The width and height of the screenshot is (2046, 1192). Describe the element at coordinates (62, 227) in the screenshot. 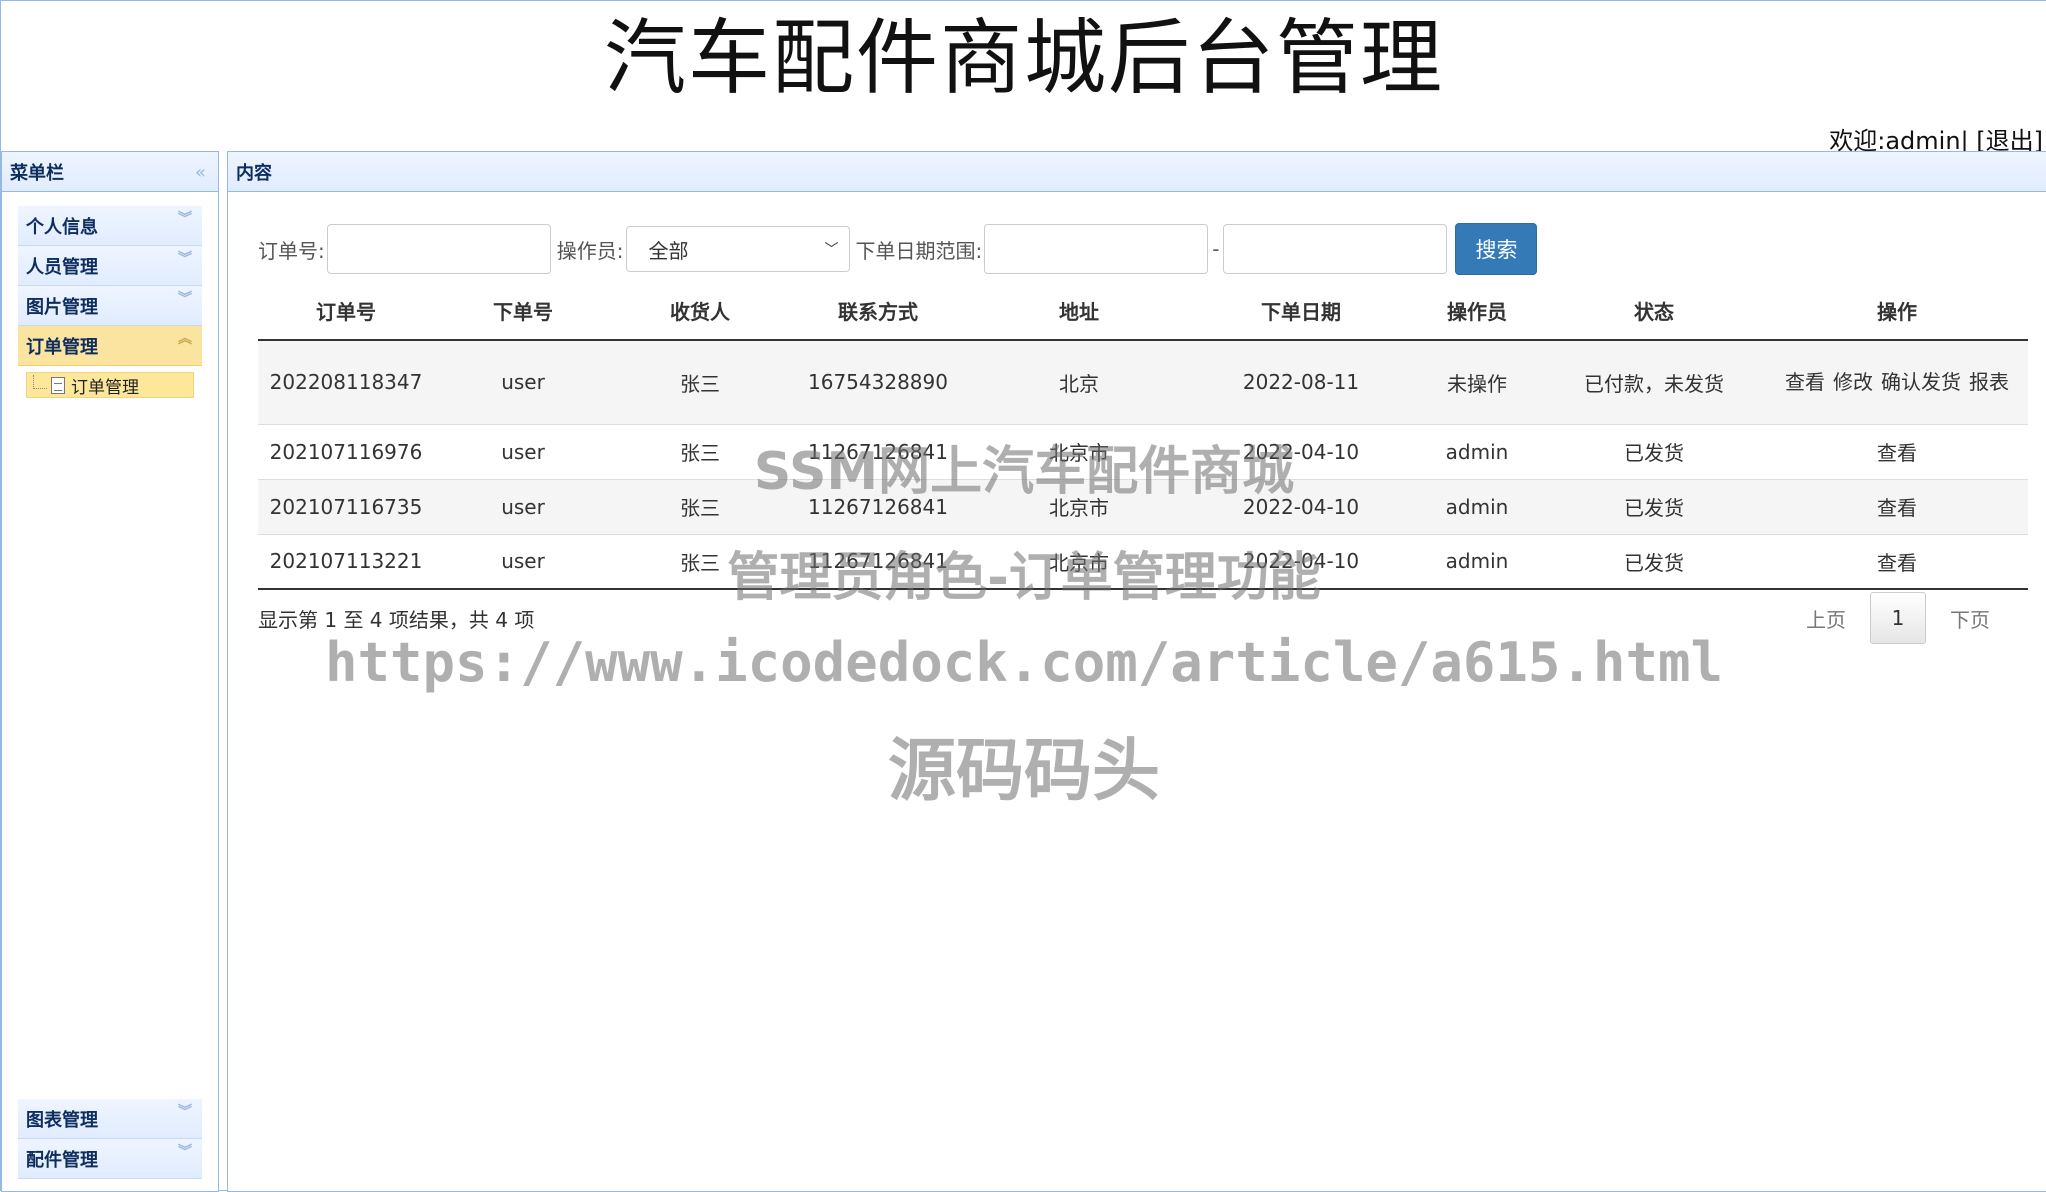

I see `sidebar-item-label: 个人信息` at that location.